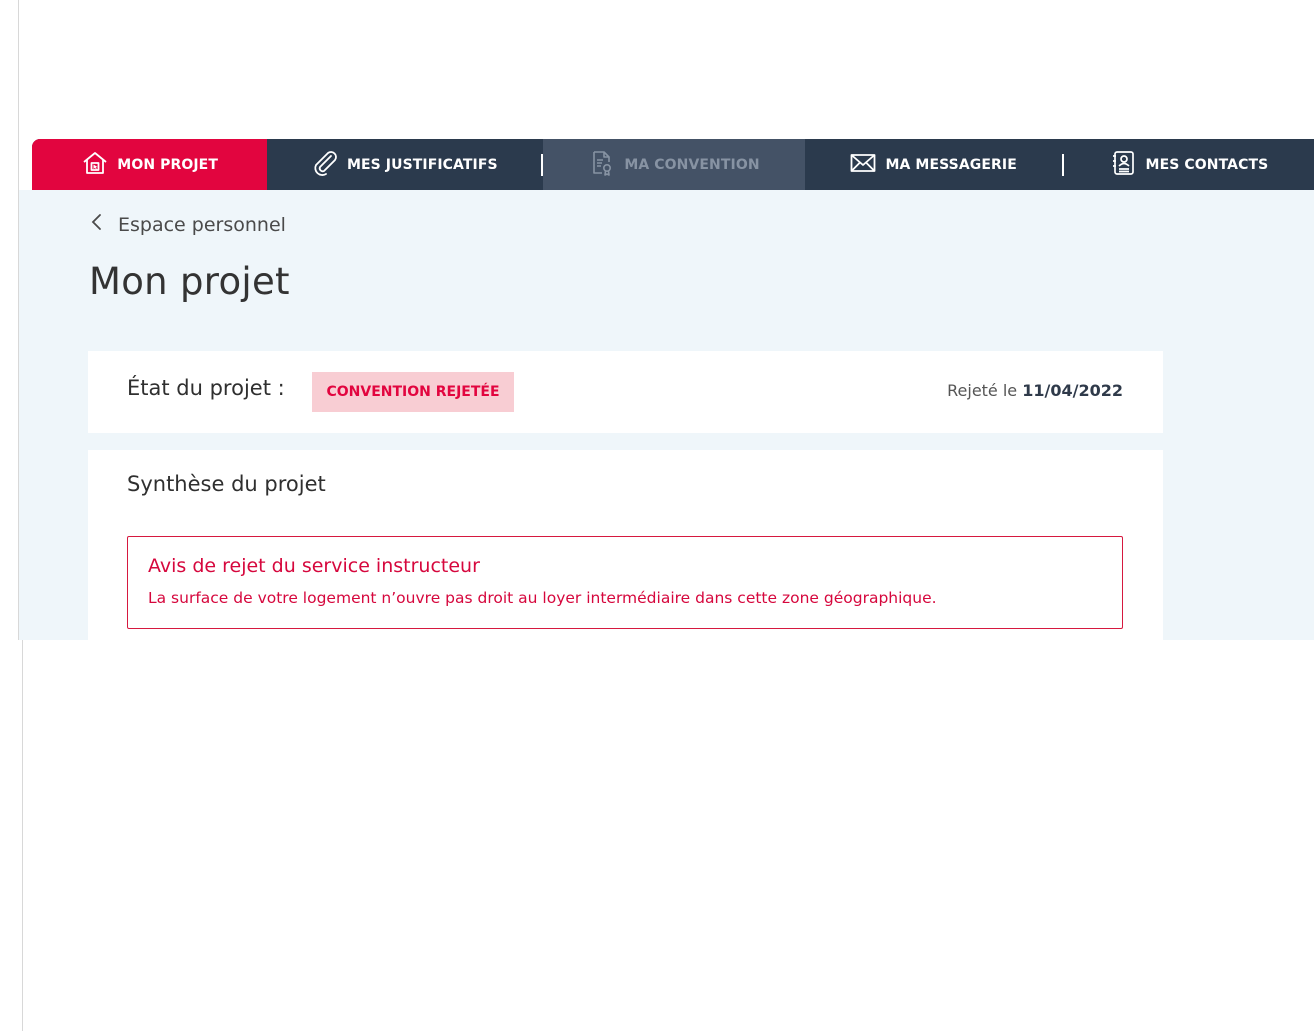 This screenshot has width=1314, height=1031. What do you see at coordinates (692, 164) in the screenshot?
I see `nav-label: MA CONVENTION` at bounding box center [692, 164].